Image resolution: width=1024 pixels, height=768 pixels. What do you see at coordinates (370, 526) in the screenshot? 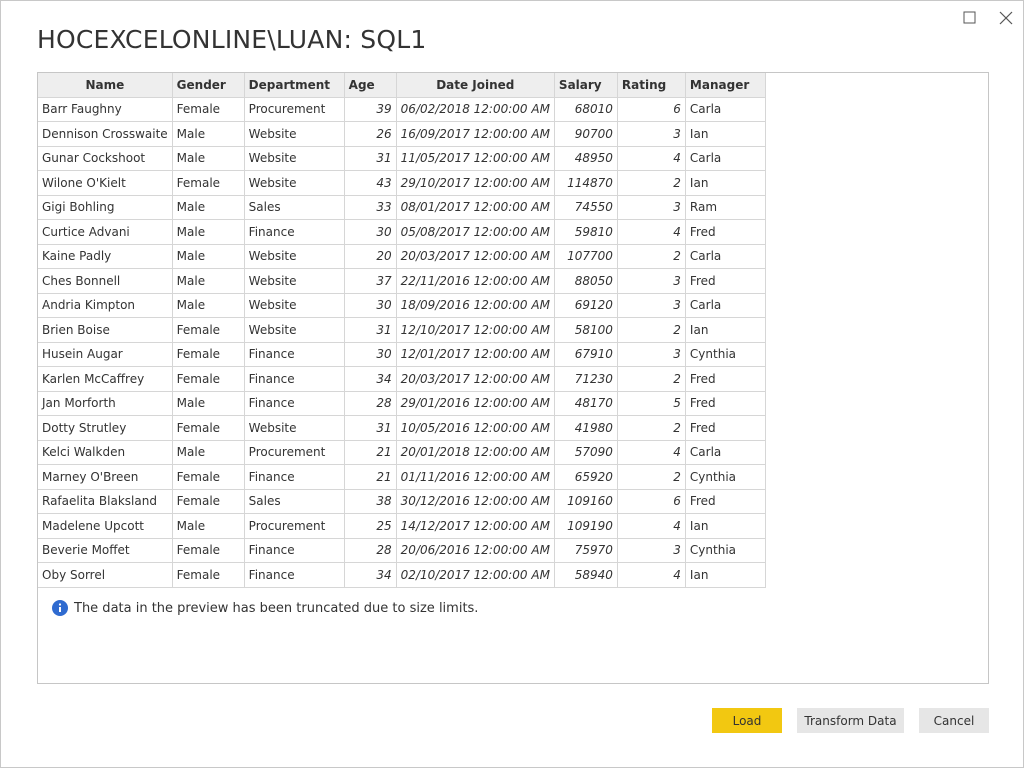
I see `age-cell: 25` at bounding box center [370, 526].